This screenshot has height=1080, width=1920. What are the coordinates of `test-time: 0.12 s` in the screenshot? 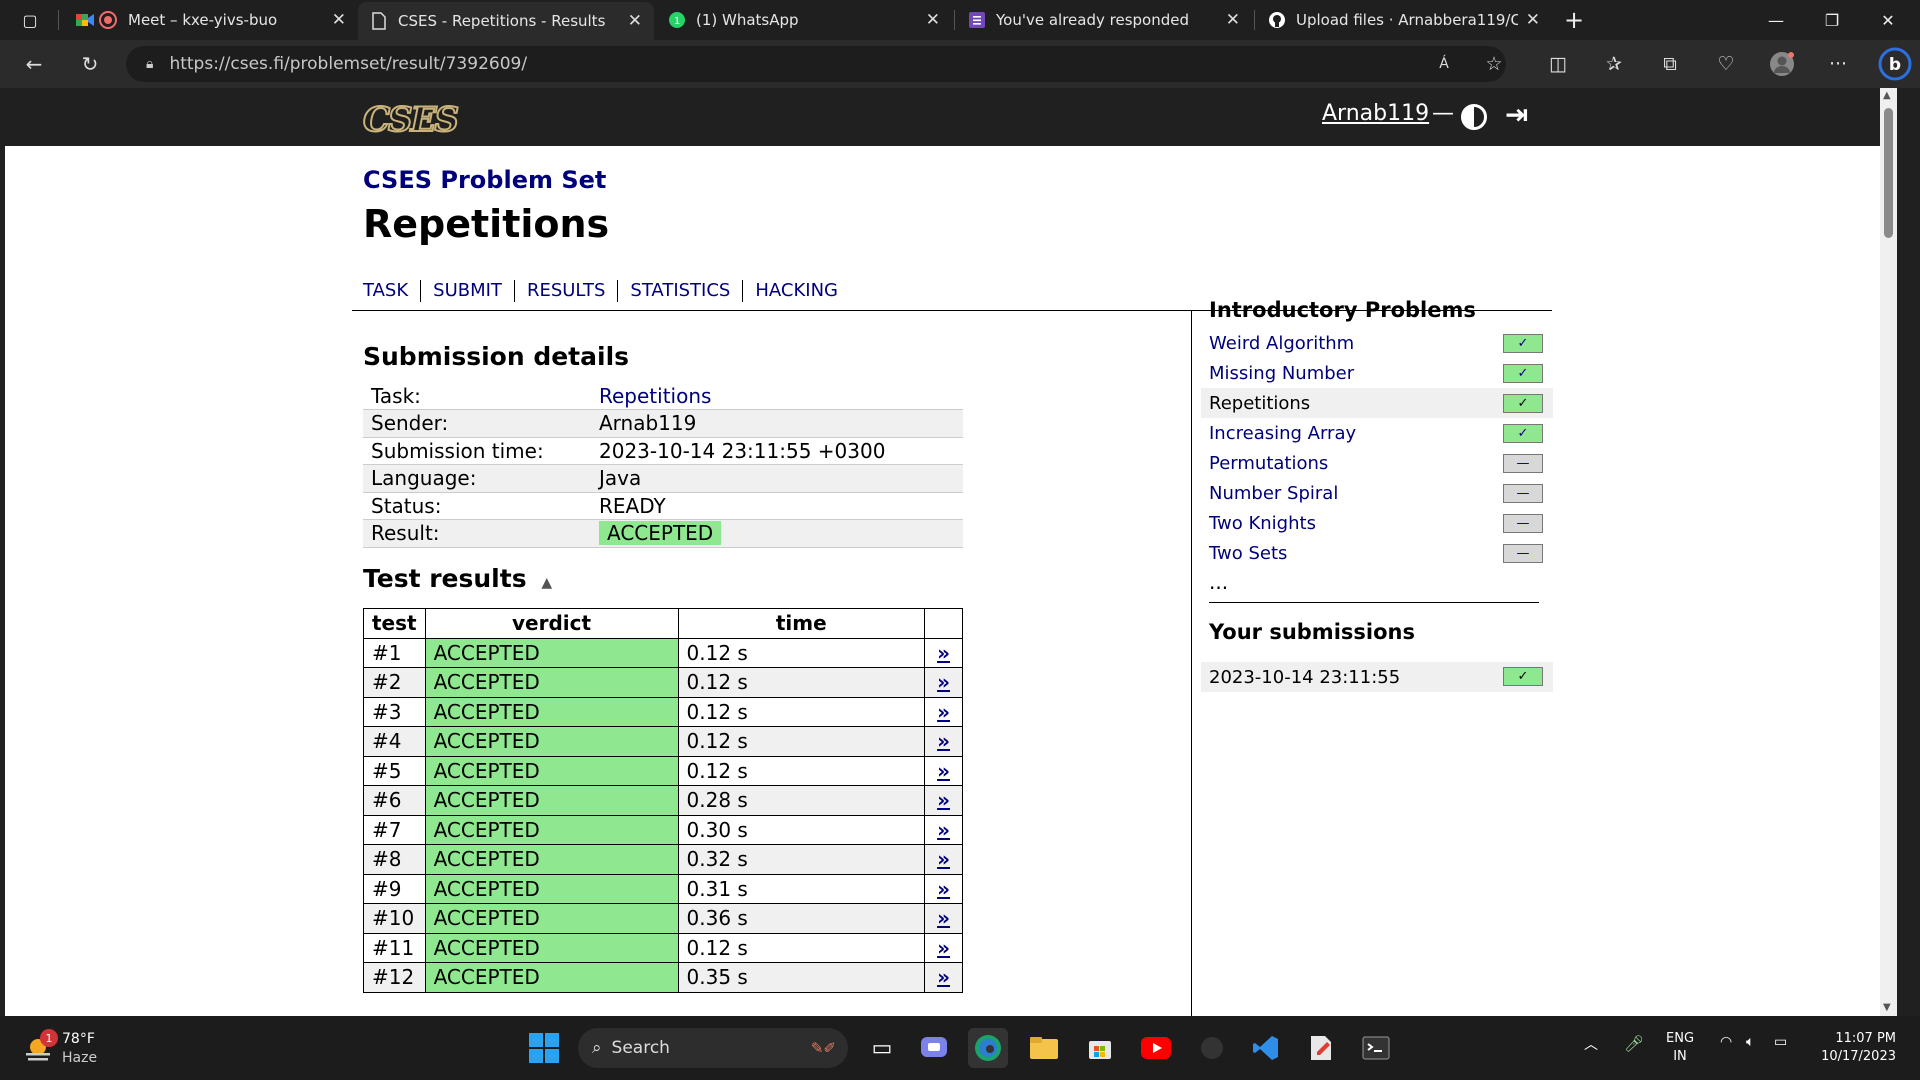 It's located at (801, 652).